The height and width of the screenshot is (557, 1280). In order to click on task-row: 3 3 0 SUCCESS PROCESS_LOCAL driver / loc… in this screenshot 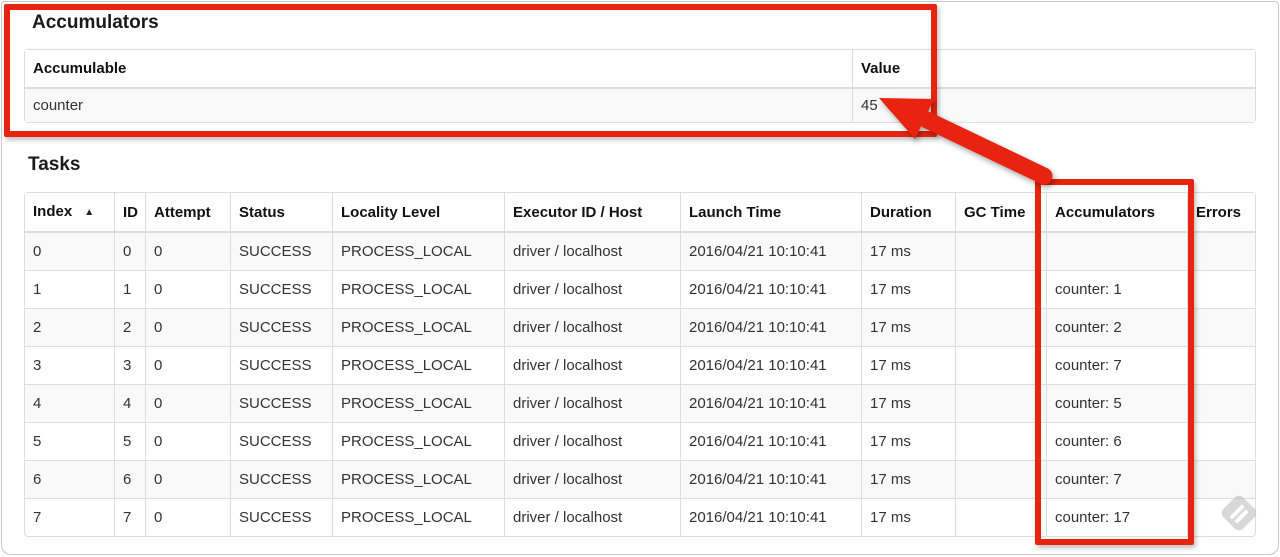, I will do `click(640, 365)`.